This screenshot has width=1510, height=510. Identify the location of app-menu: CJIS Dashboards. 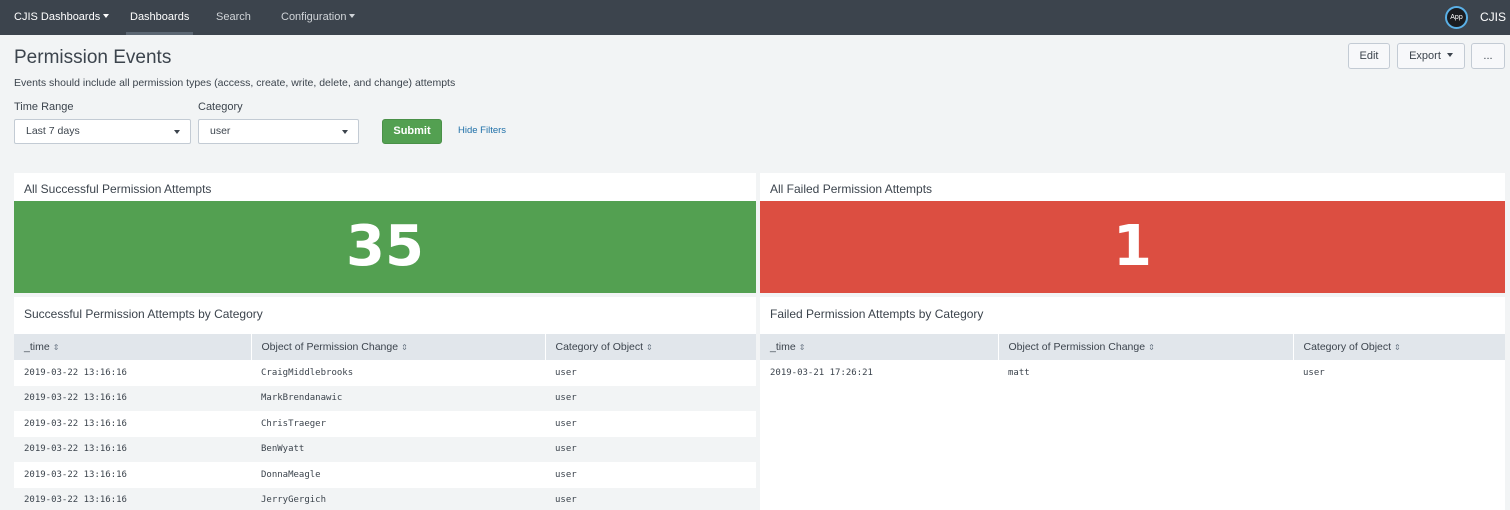
(62, 17).